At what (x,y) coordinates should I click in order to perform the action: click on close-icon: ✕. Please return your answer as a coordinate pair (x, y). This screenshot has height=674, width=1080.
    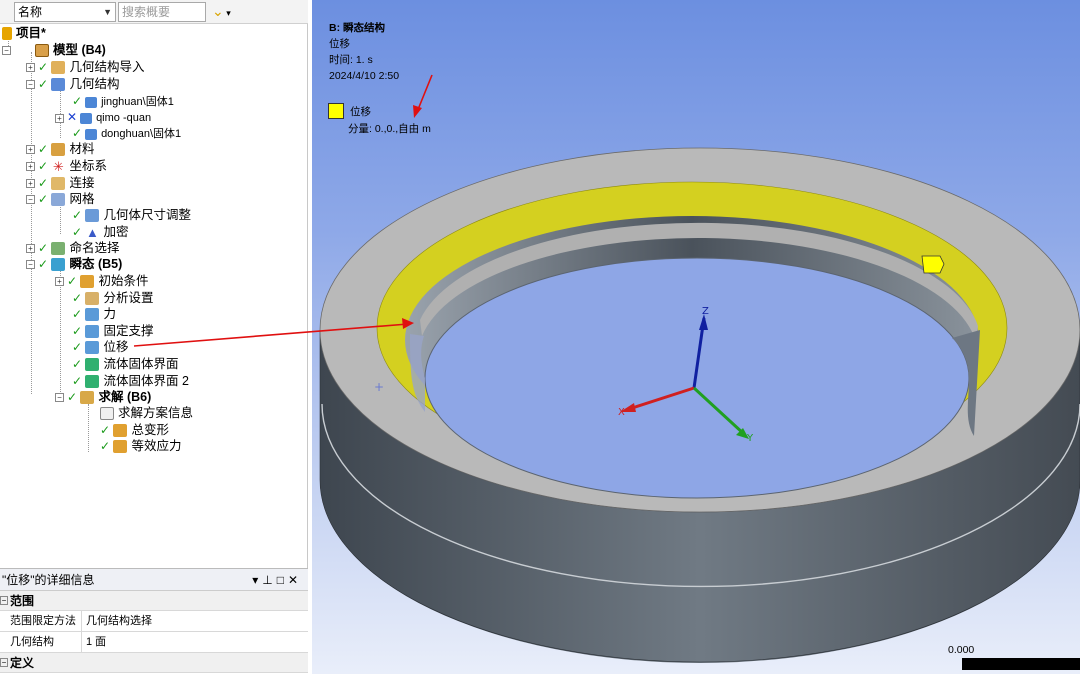
    Looking at the image, I should click on (295, 580).